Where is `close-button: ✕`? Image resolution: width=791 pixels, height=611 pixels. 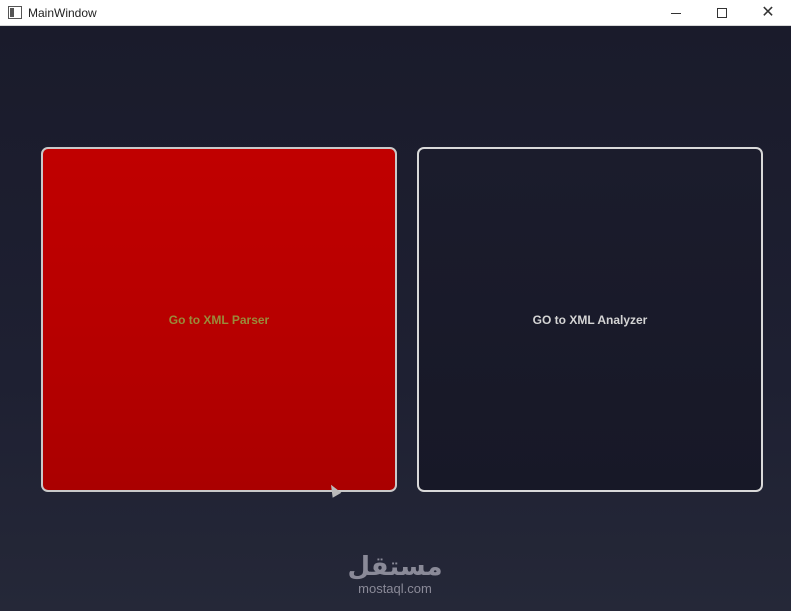 close-button: ✕ is located at coordinates (768, 13).